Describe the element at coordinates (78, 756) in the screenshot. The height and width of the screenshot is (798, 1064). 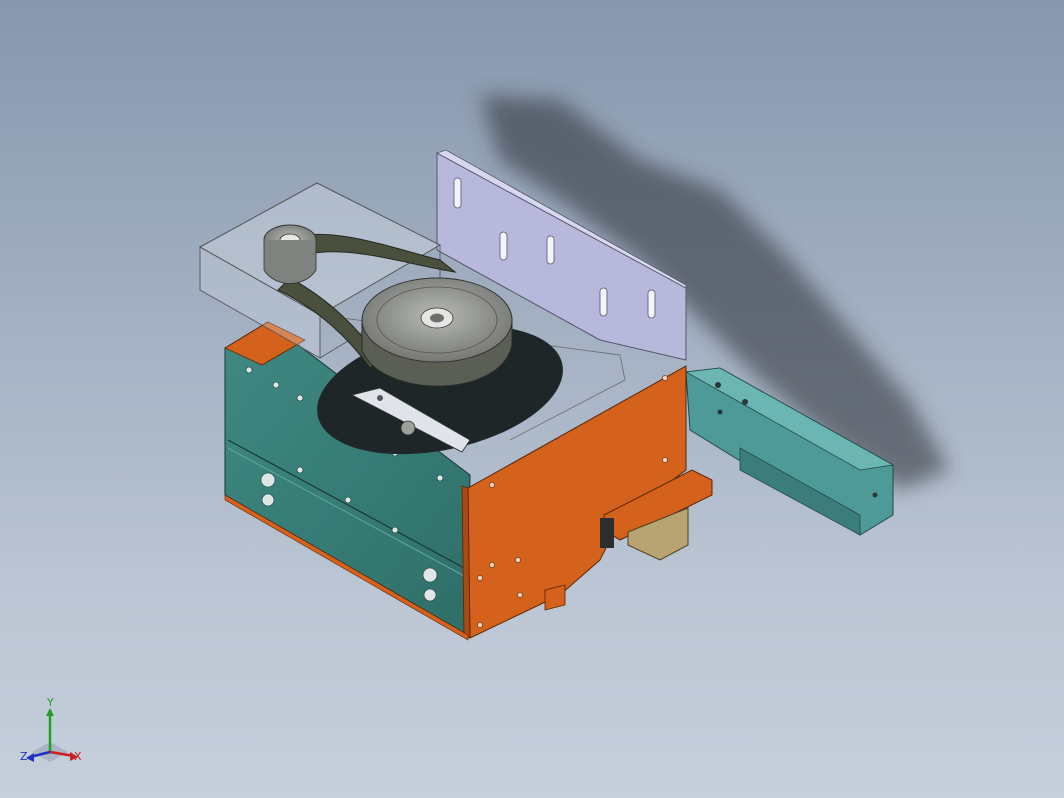
I see `x-axis-label: X` at that location.